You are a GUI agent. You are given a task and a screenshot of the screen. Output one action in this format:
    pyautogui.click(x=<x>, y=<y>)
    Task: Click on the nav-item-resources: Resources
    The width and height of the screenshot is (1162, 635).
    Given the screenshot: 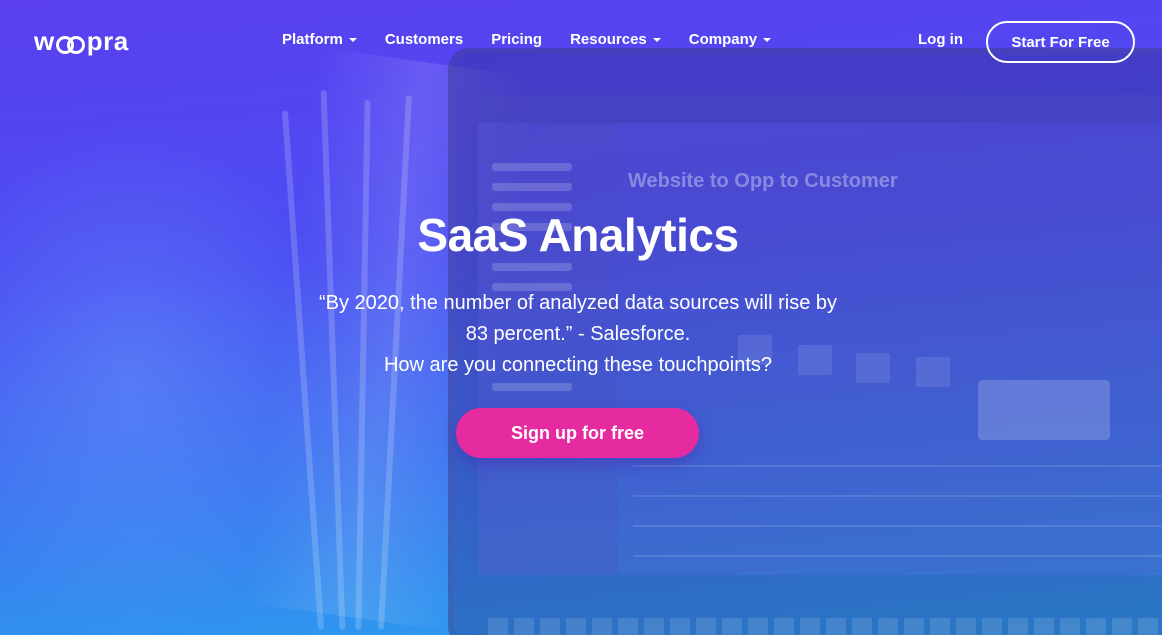 What is the action you would take?
    pyautogui.click(x=615, y=39)
    